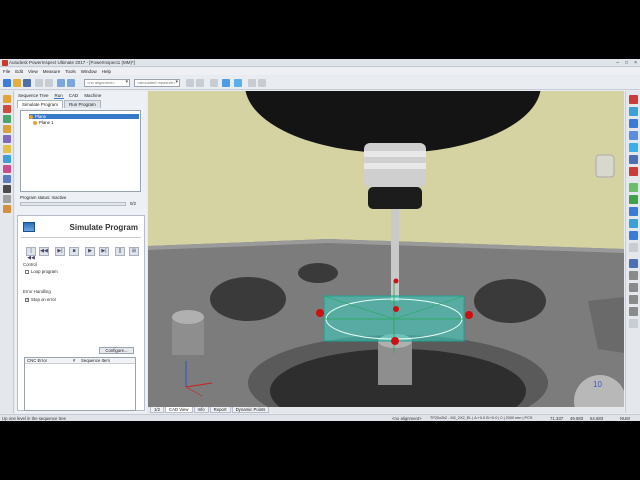 The width and height of the screenshot is (640, 480). Describe the element at coordinates (61, 83) in the screenshot. I see `measure-icon` at that location.